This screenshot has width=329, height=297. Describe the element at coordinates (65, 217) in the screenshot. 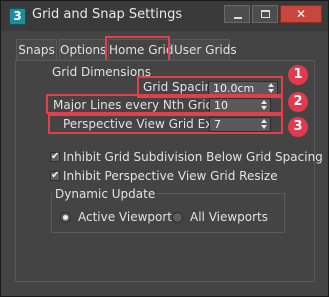

I see `active-viewport-radio` at that location.